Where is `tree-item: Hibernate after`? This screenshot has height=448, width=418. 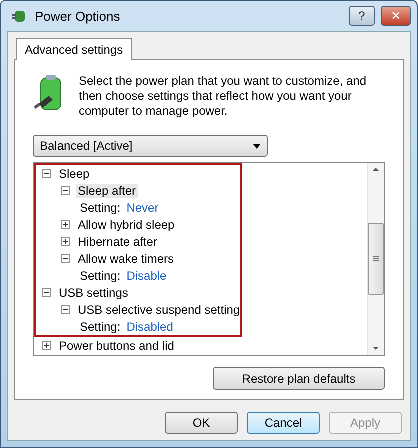 tree-item: Hibernate after is located at coordinates (118, 241).